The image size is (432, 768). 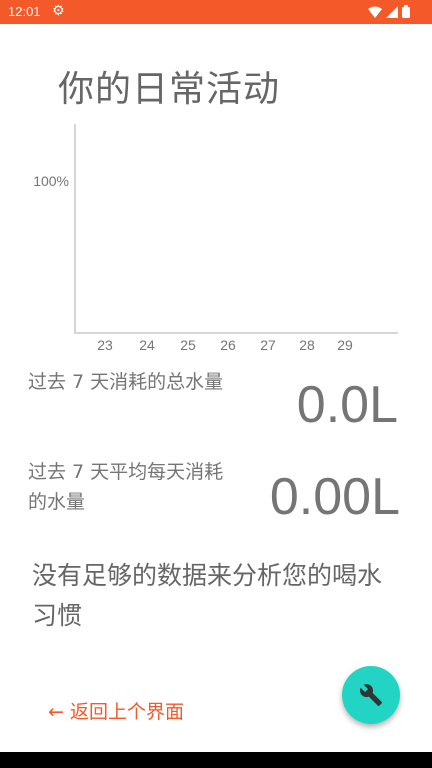 What do you see at coordinates (207, 575) in the screenshot?
I see `insight-line1: 没有足够的数据来分析您的喝水` at bounding box center [207, 575].